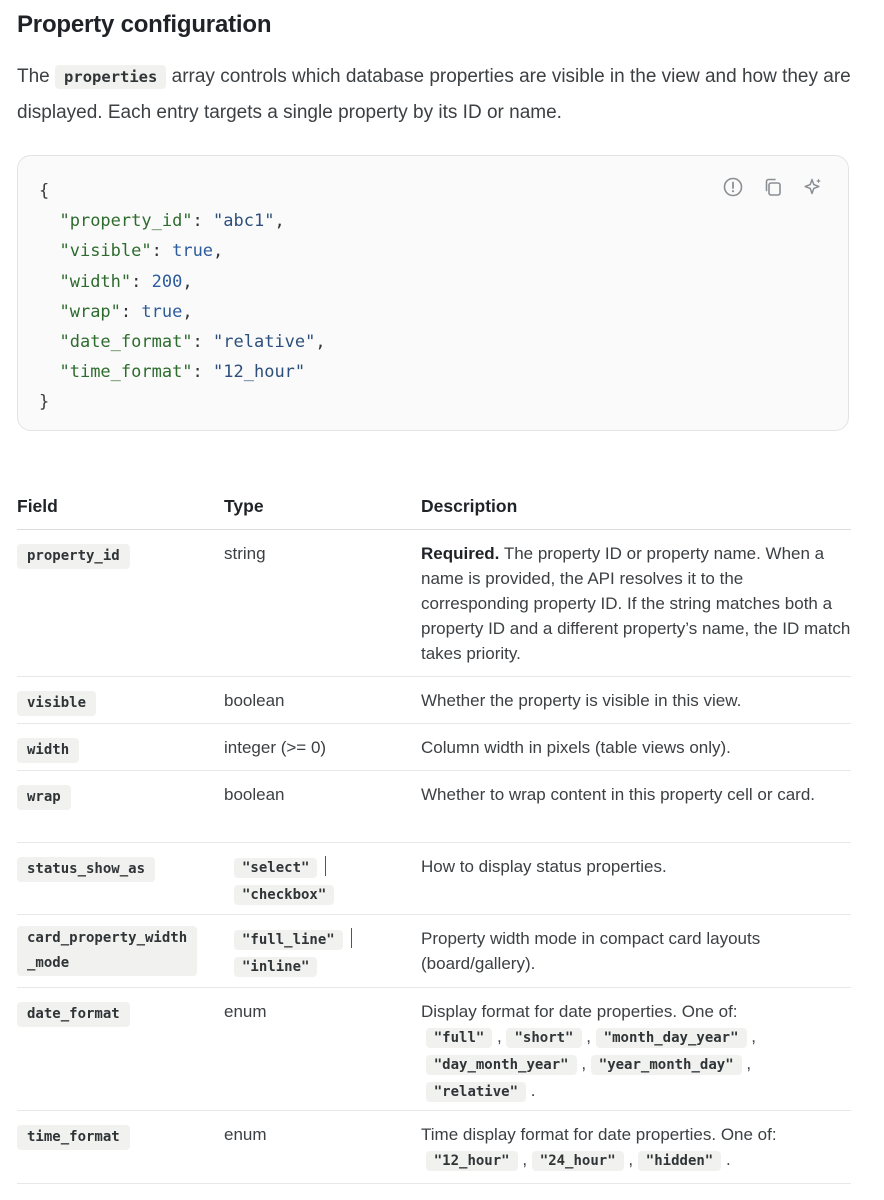  Describe the element at coordinates (244, 221) in the screenshot. I see `code-value: "abc1"` at that location.